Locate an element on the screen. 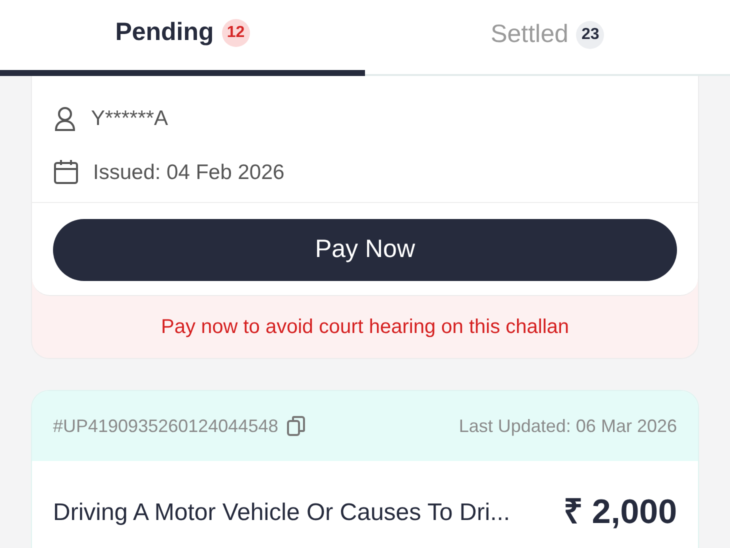 The image size is (730, 548). count-badge: 23 is located at coordinates (590, 35).